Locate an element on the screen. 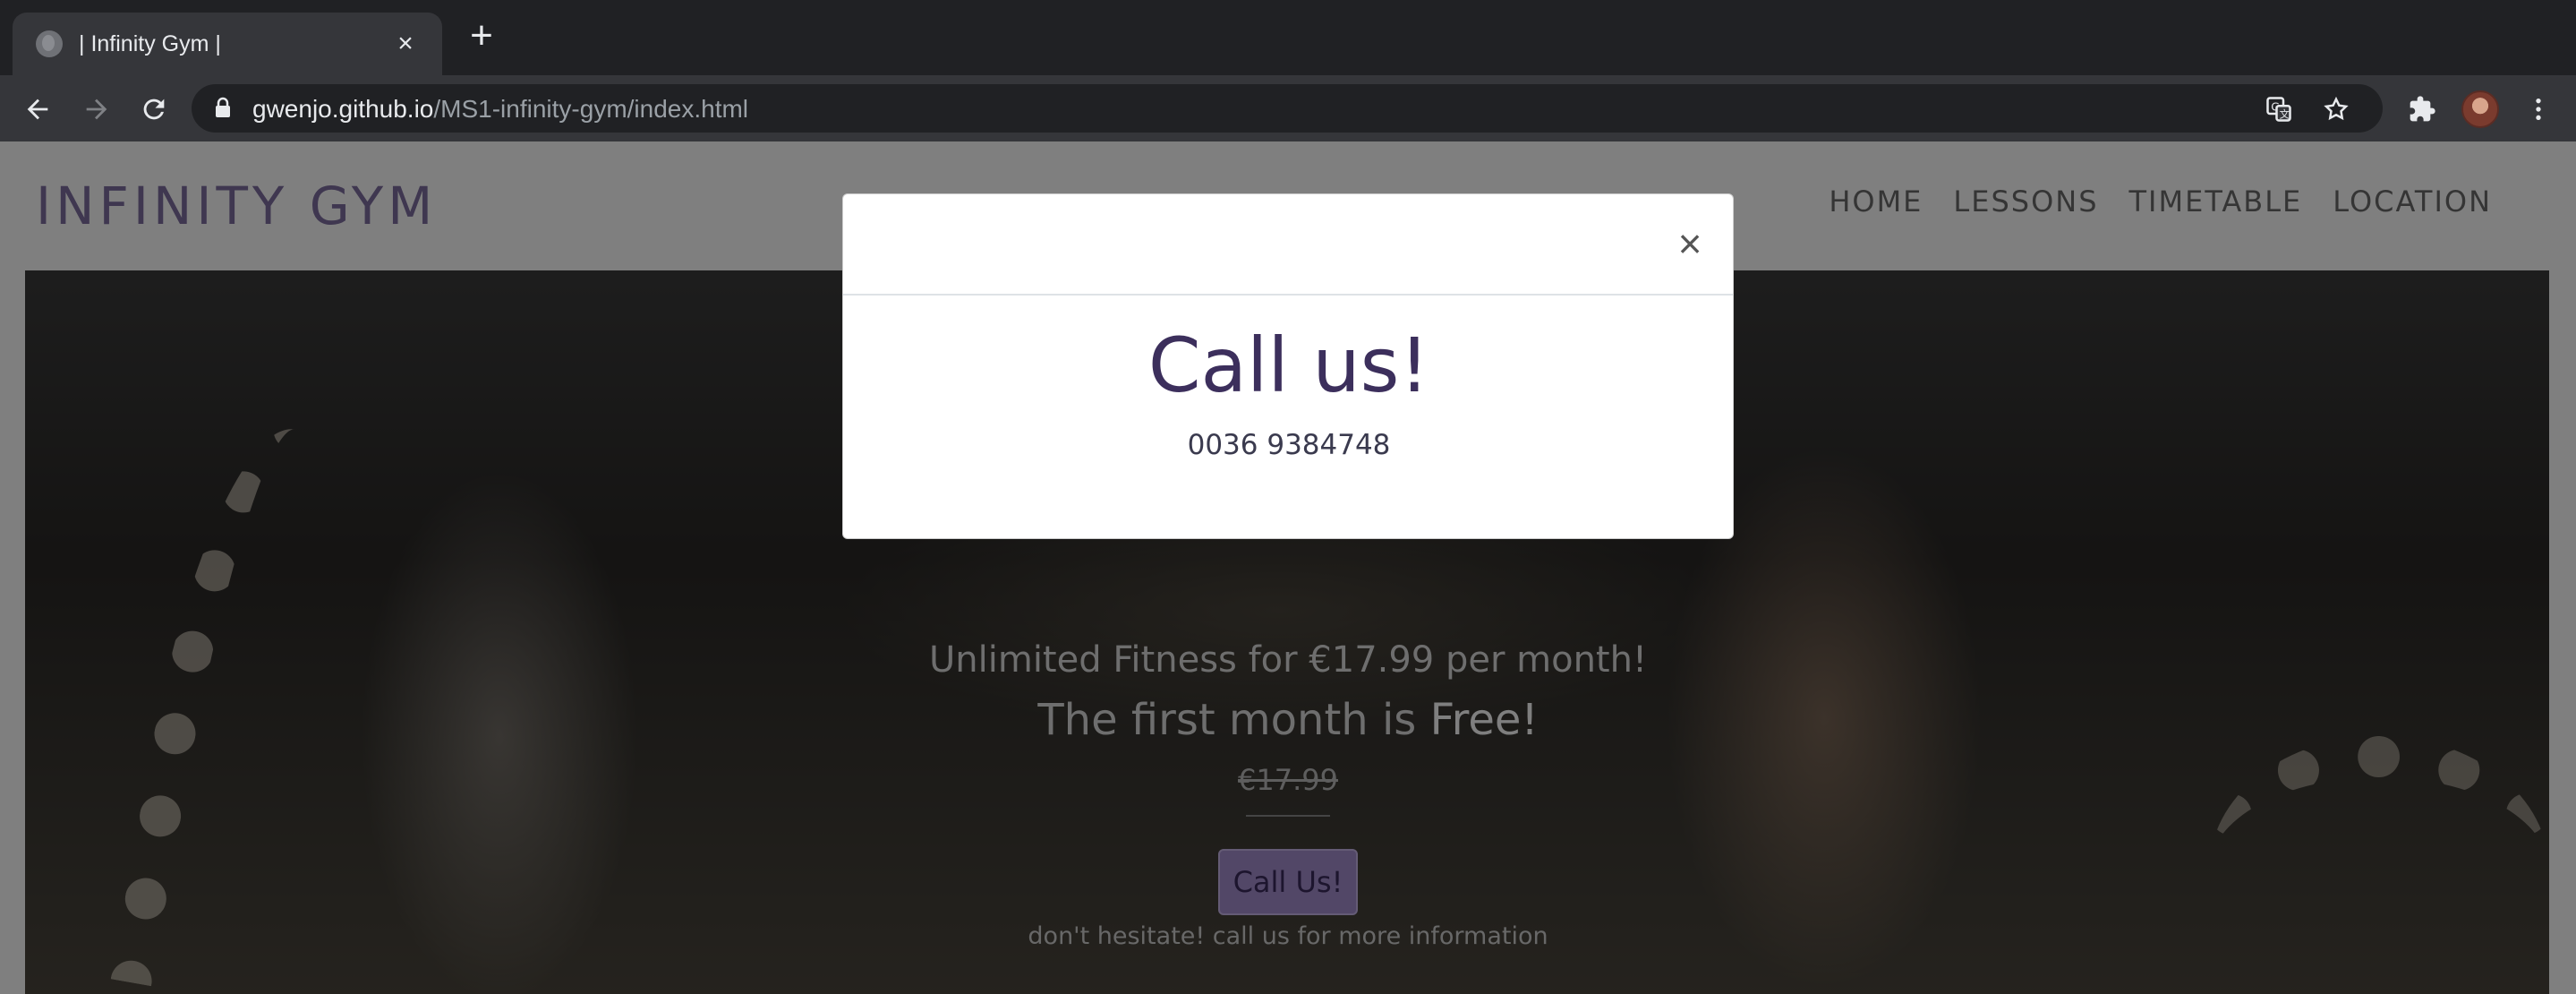  reload-button is located at coordinates (154, 109).